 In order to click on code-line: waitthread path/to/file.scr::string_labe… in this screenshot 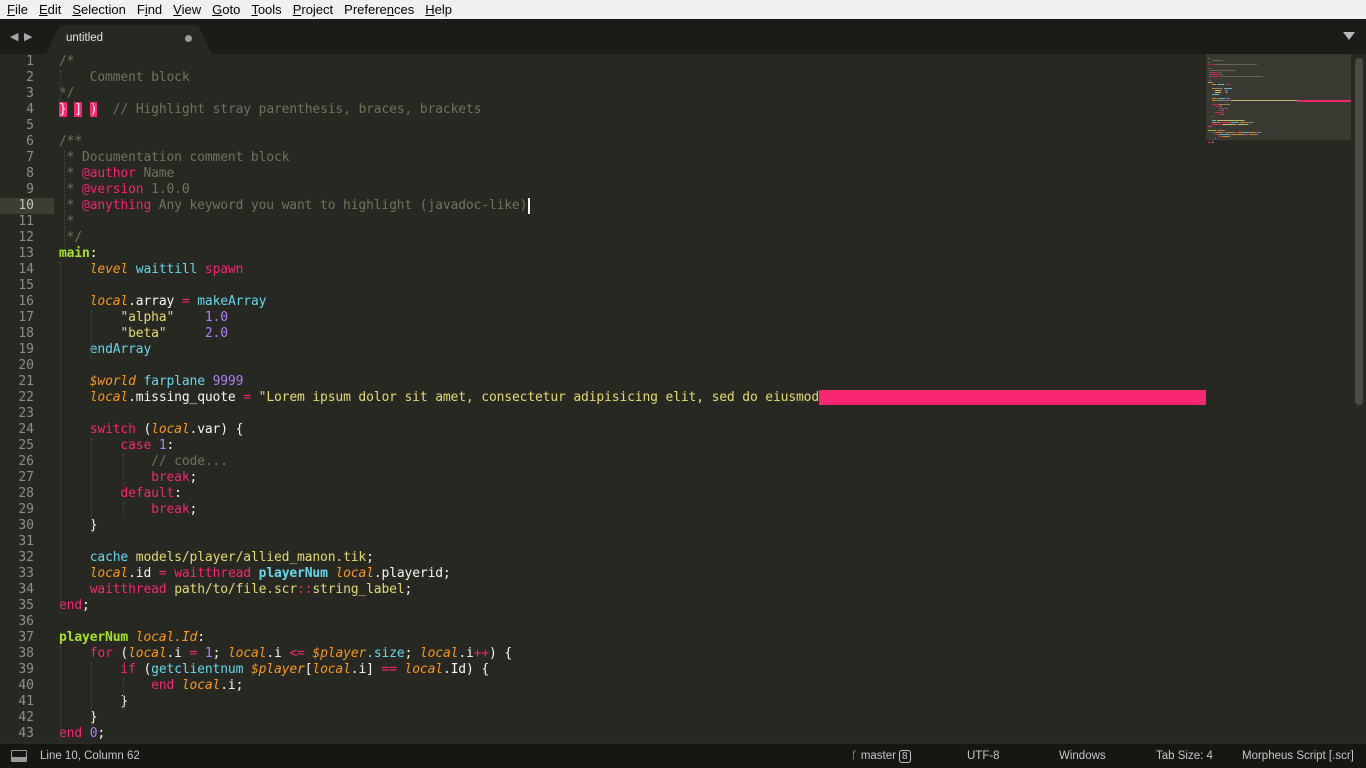, I will do `click(236, 590)`.